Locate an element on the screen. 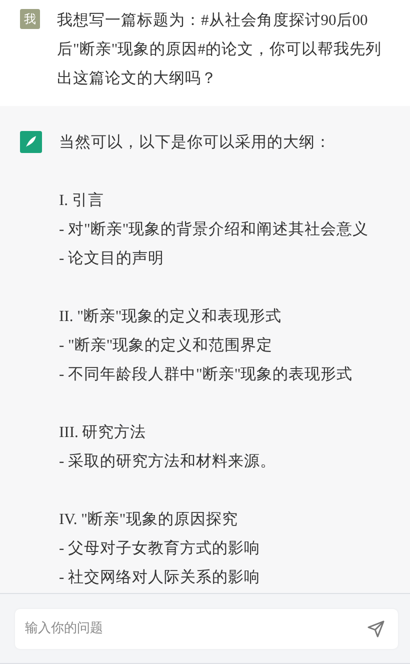 The width and height of the screenshot is (410, 664). outline-heading: II. "断亲"现象的定义和表现形式 is located at coordinates (171, 317).